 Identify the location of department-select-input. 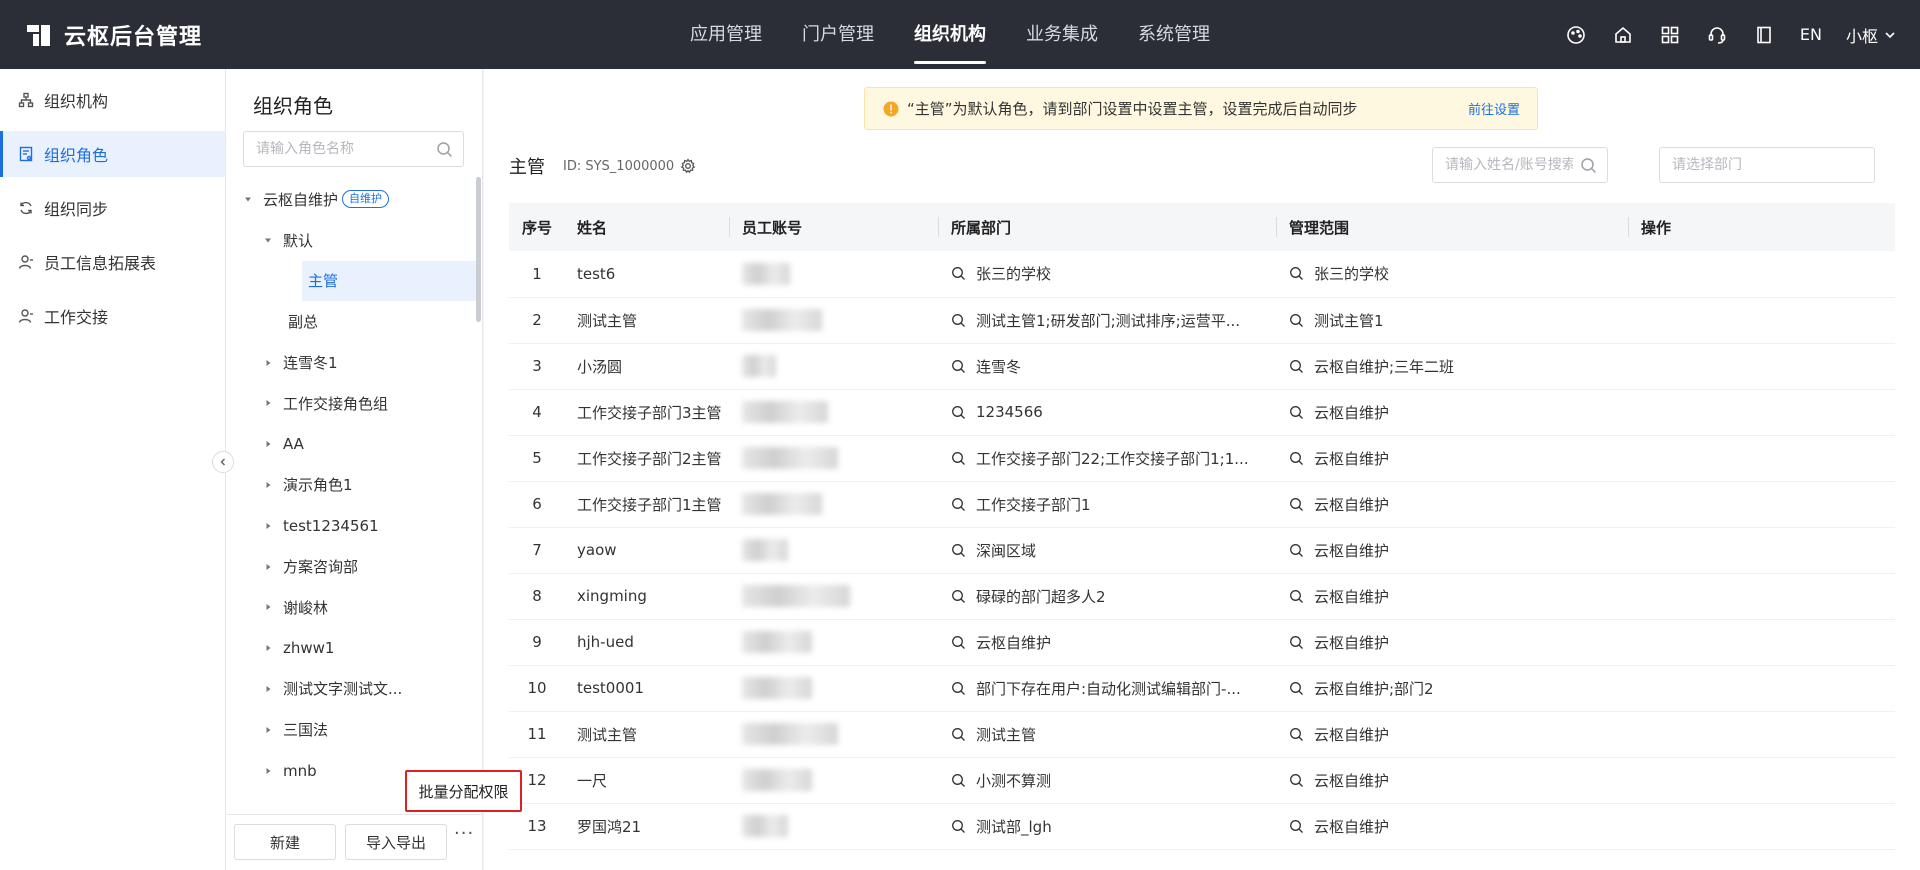
(1760, 165).